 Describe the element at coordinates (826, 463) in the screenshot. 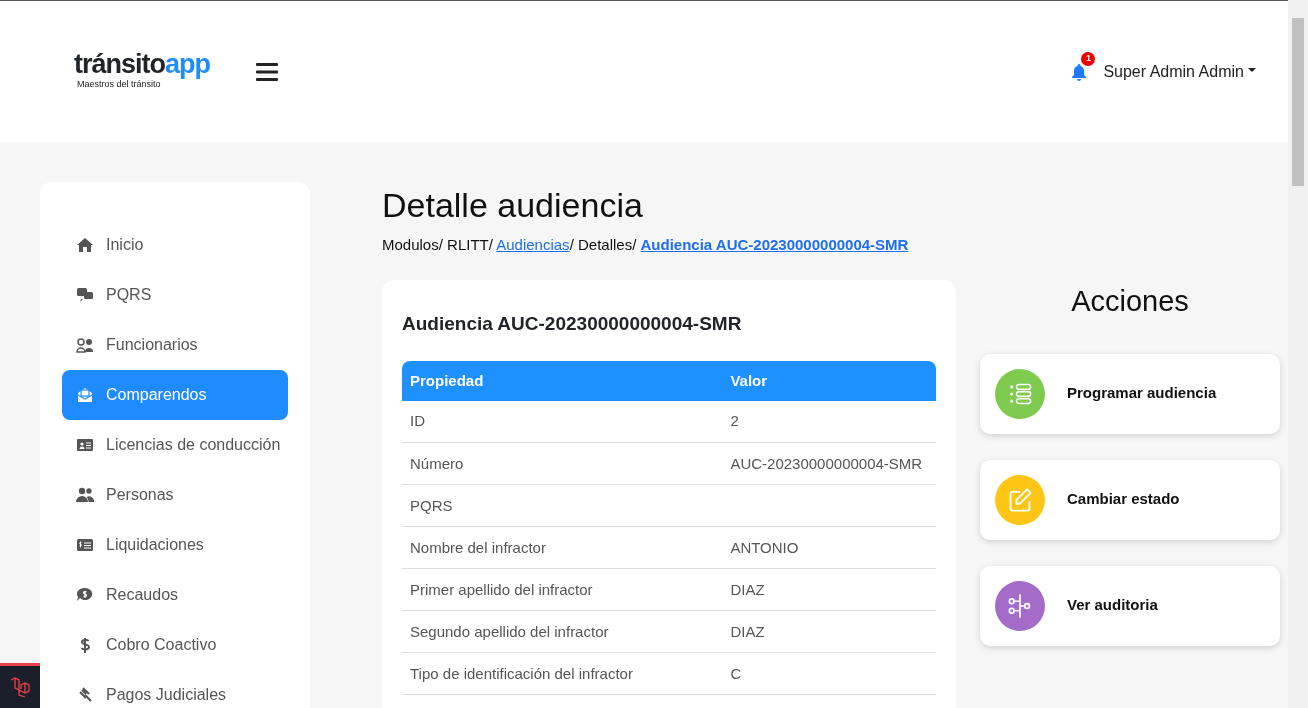

I see `table-cell: AUC-20230000000004-SMR` at that location.